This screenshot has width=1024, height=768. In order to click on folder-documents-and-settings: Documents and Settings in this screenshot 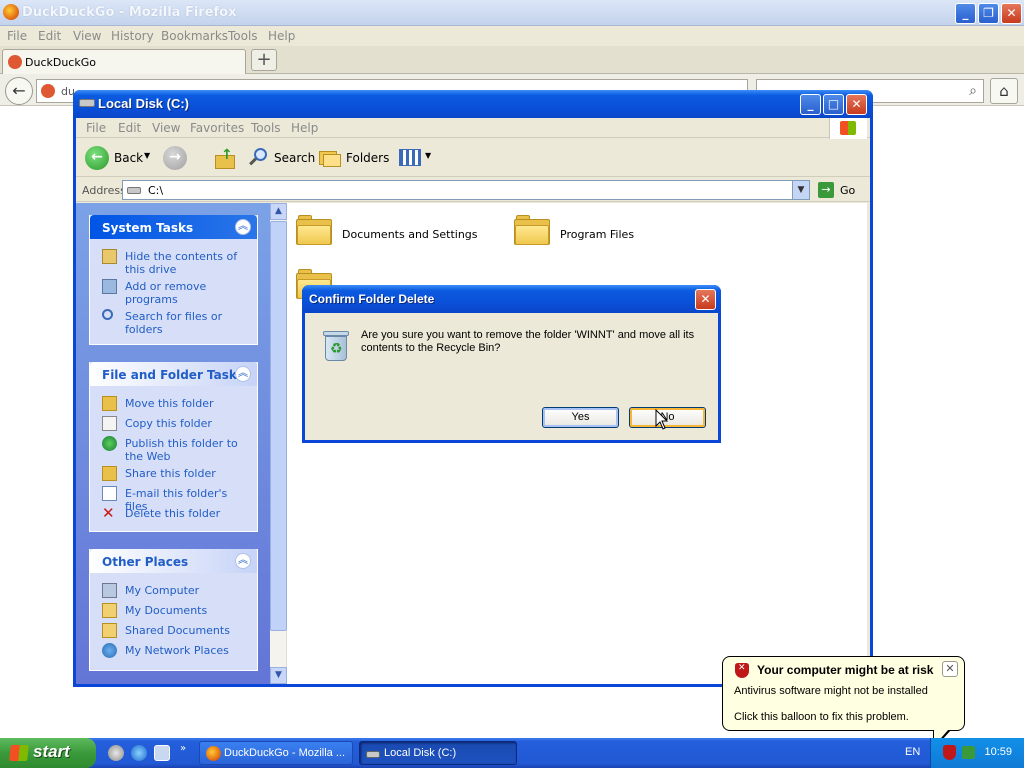, I will do `click(410, 234)`.